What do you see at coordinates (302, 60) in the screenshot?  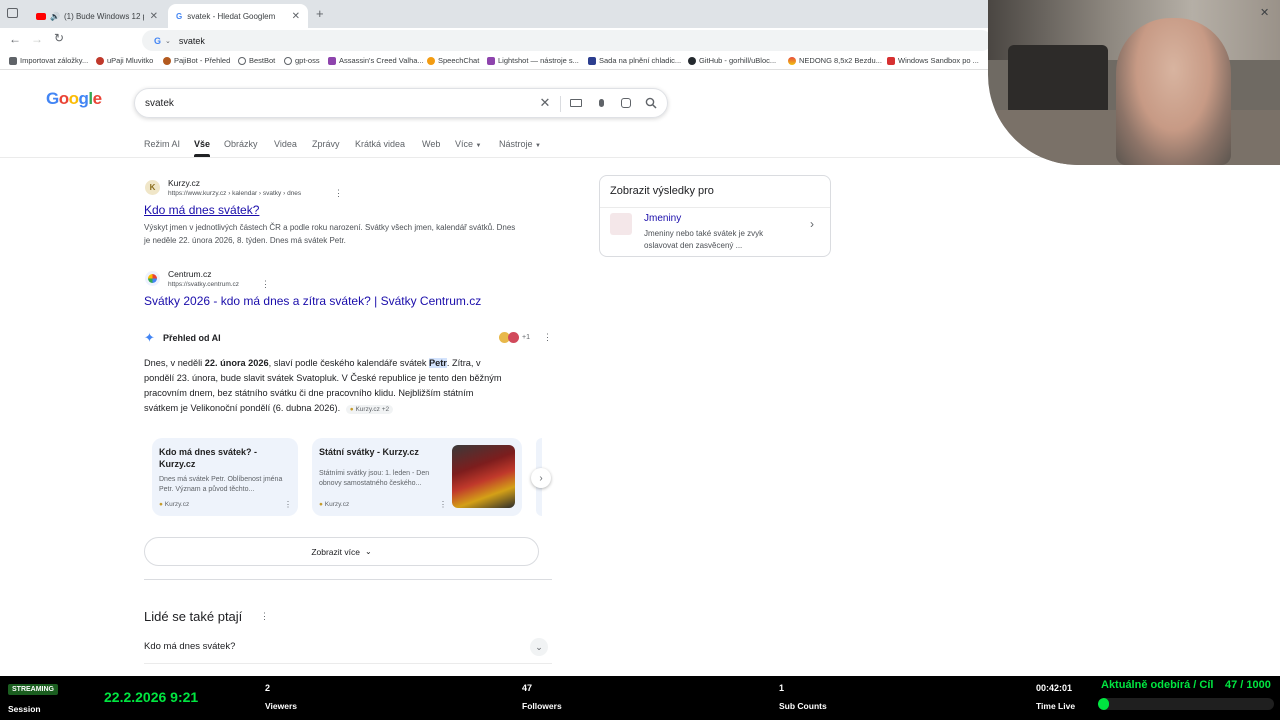 I see `bookmark-item: gpt-oss` at bounding box center [302, 60].